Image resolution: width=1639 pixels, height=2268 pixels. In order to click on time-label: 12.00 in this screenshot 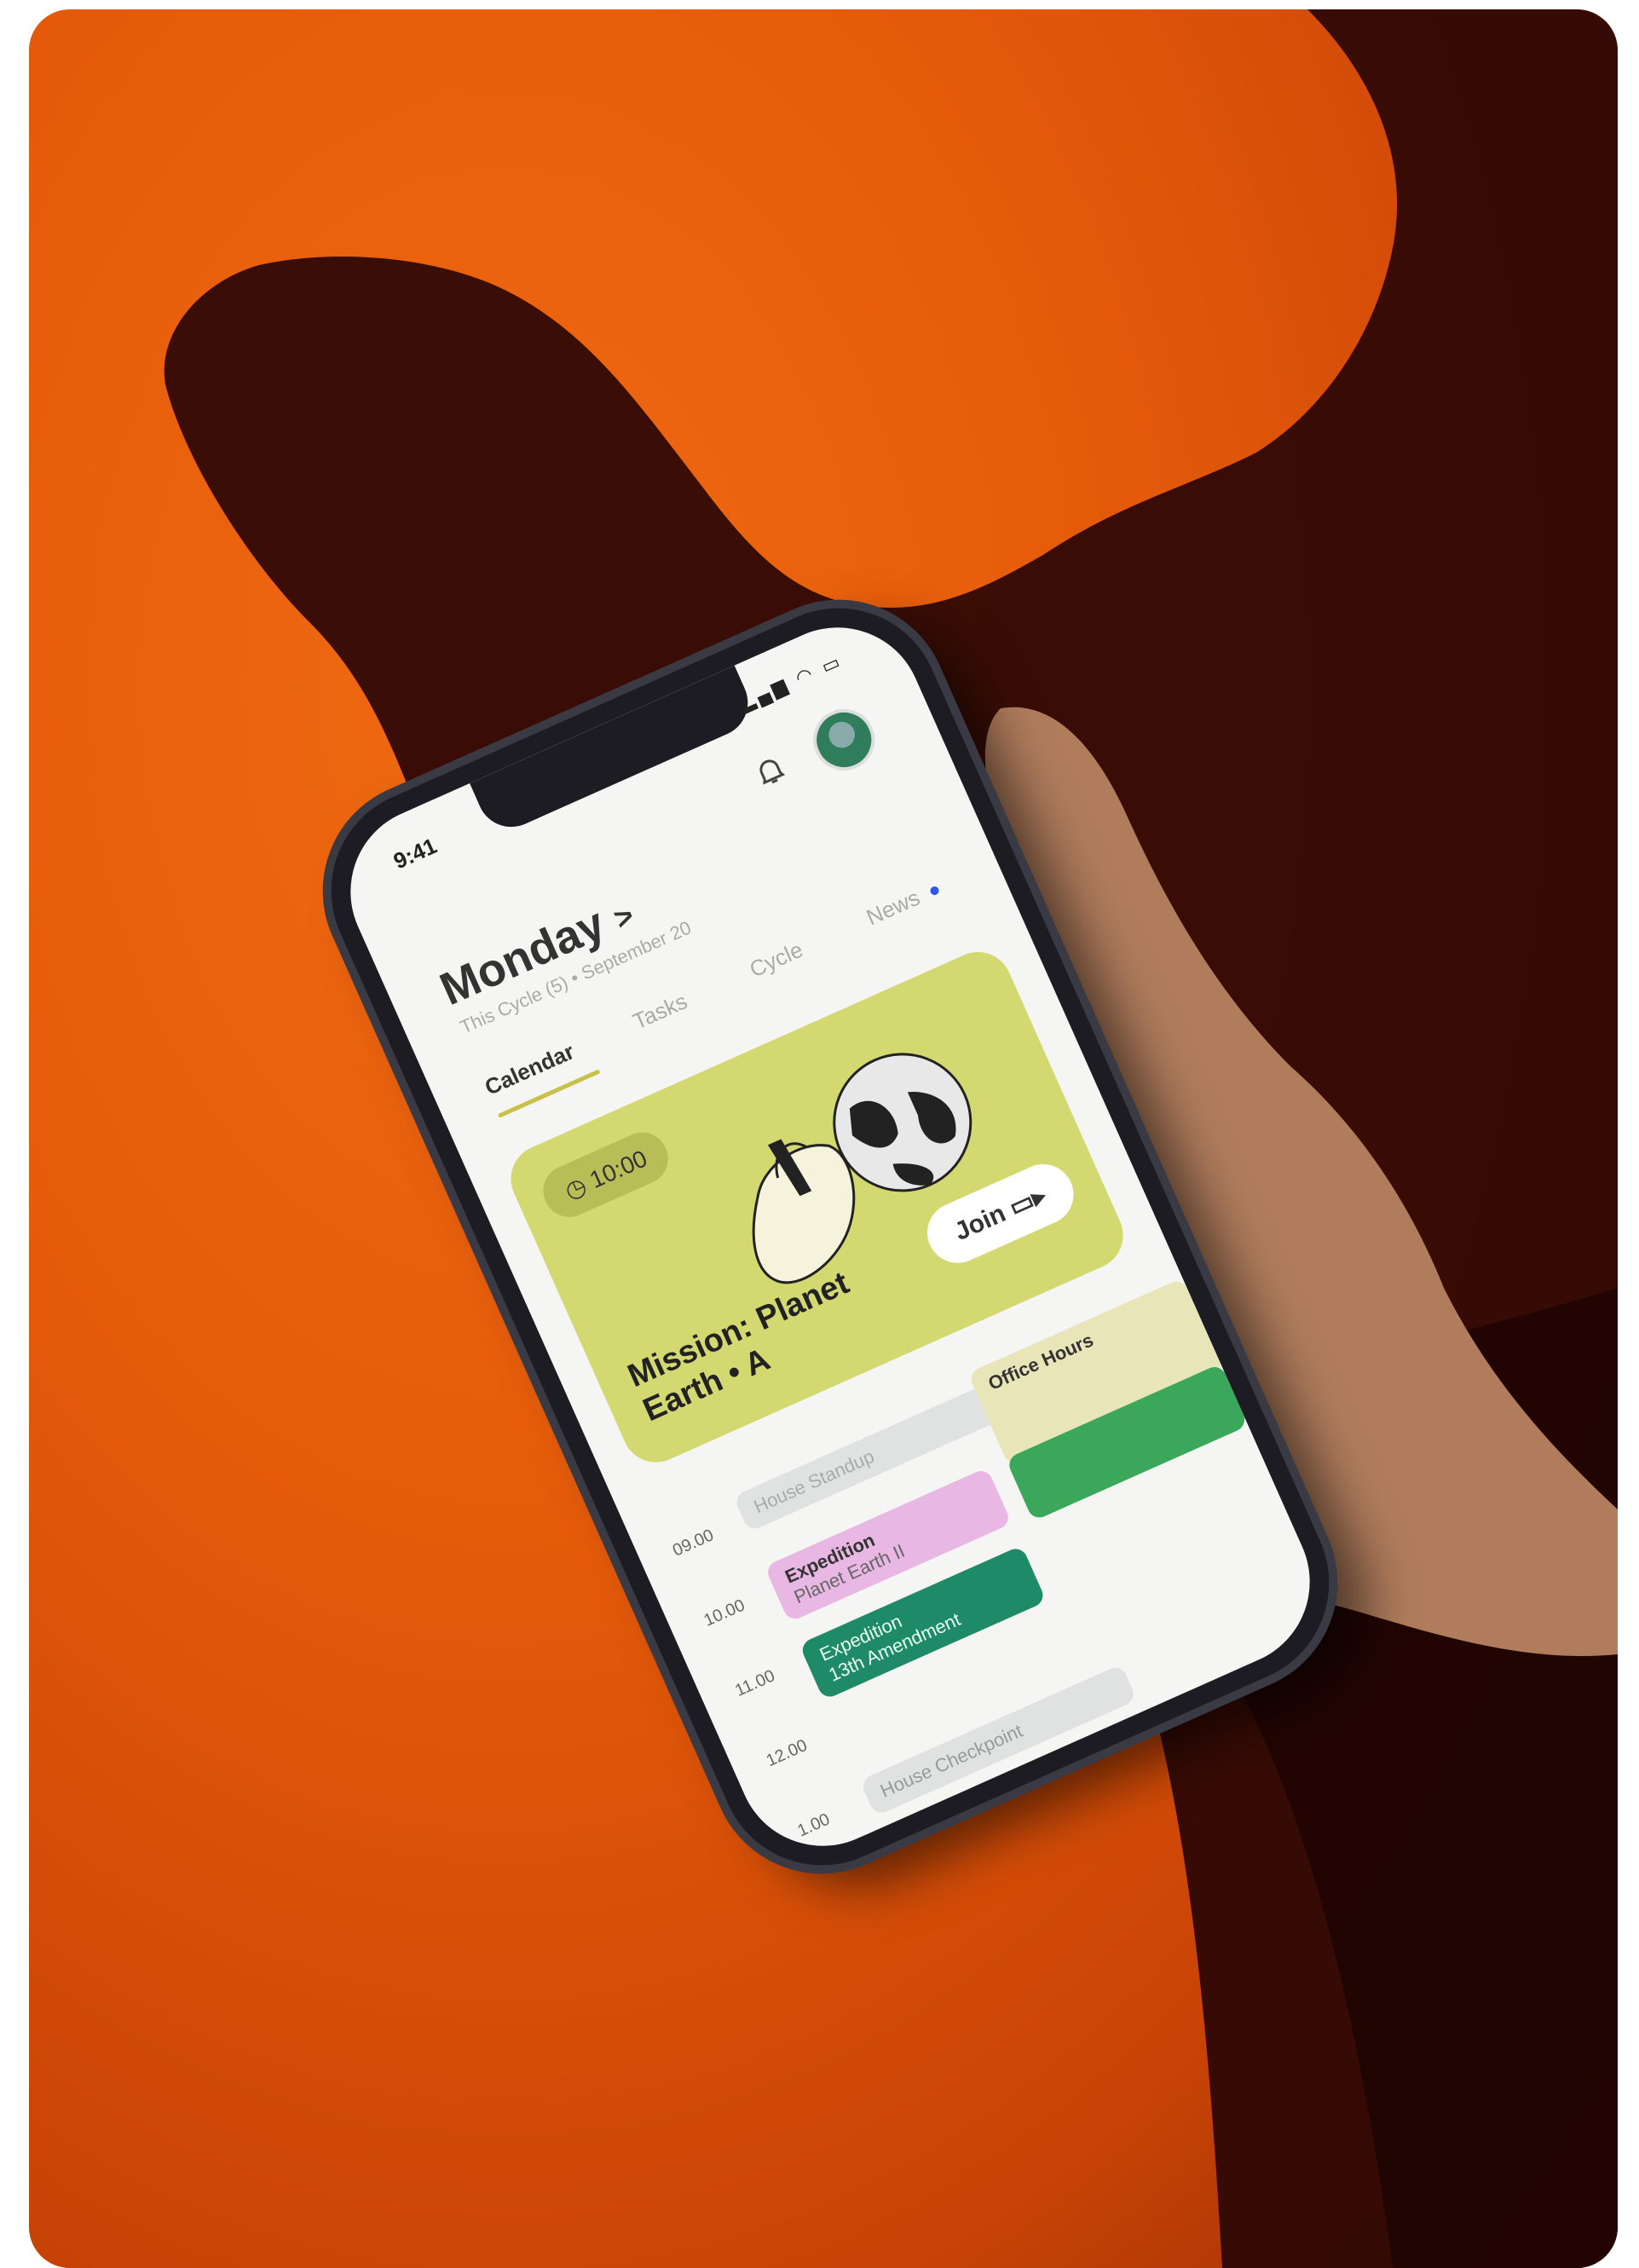, I will do `click(787, 1753)`.